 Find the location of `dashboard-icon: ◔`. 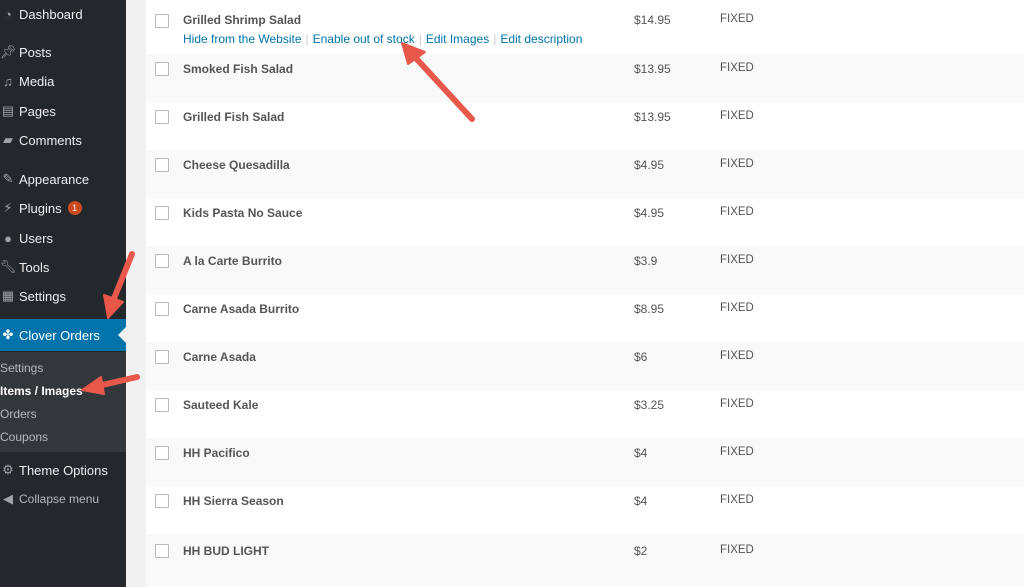

dashboard-icon: ◔ is located at coordinates (8, 14).